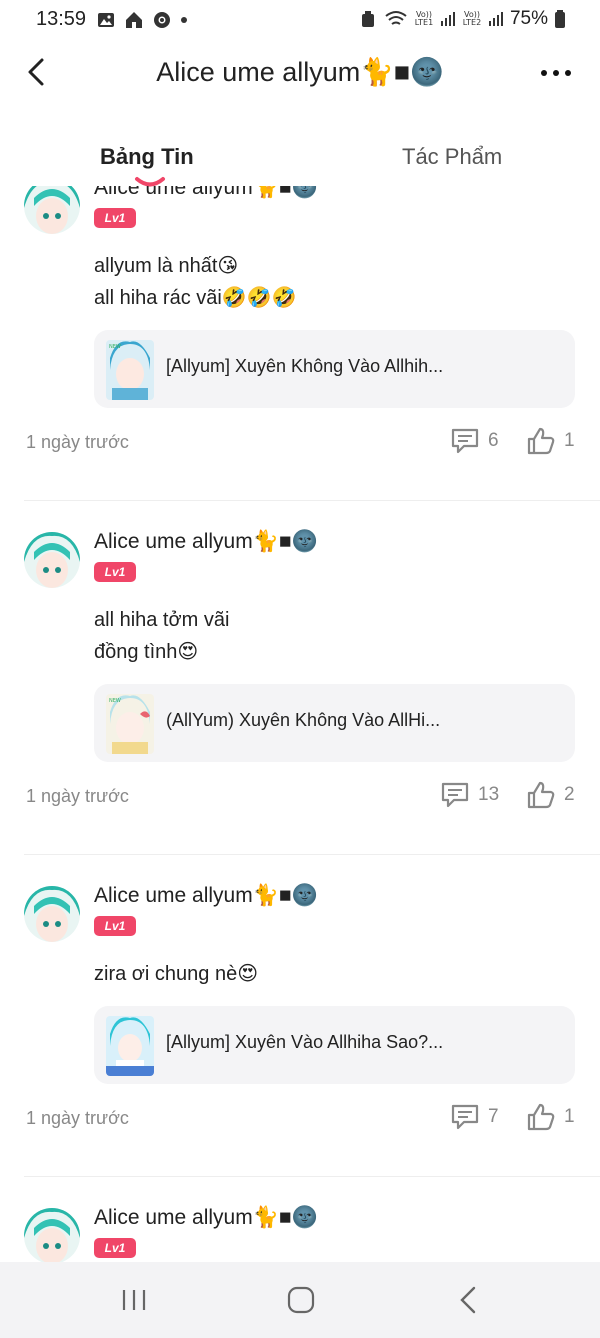 This screenshot has width=600, height=1338. Describe the element at coordinates (452, 157) in the screenshot. I see `tab-works: Tác Phẩm` at that location.